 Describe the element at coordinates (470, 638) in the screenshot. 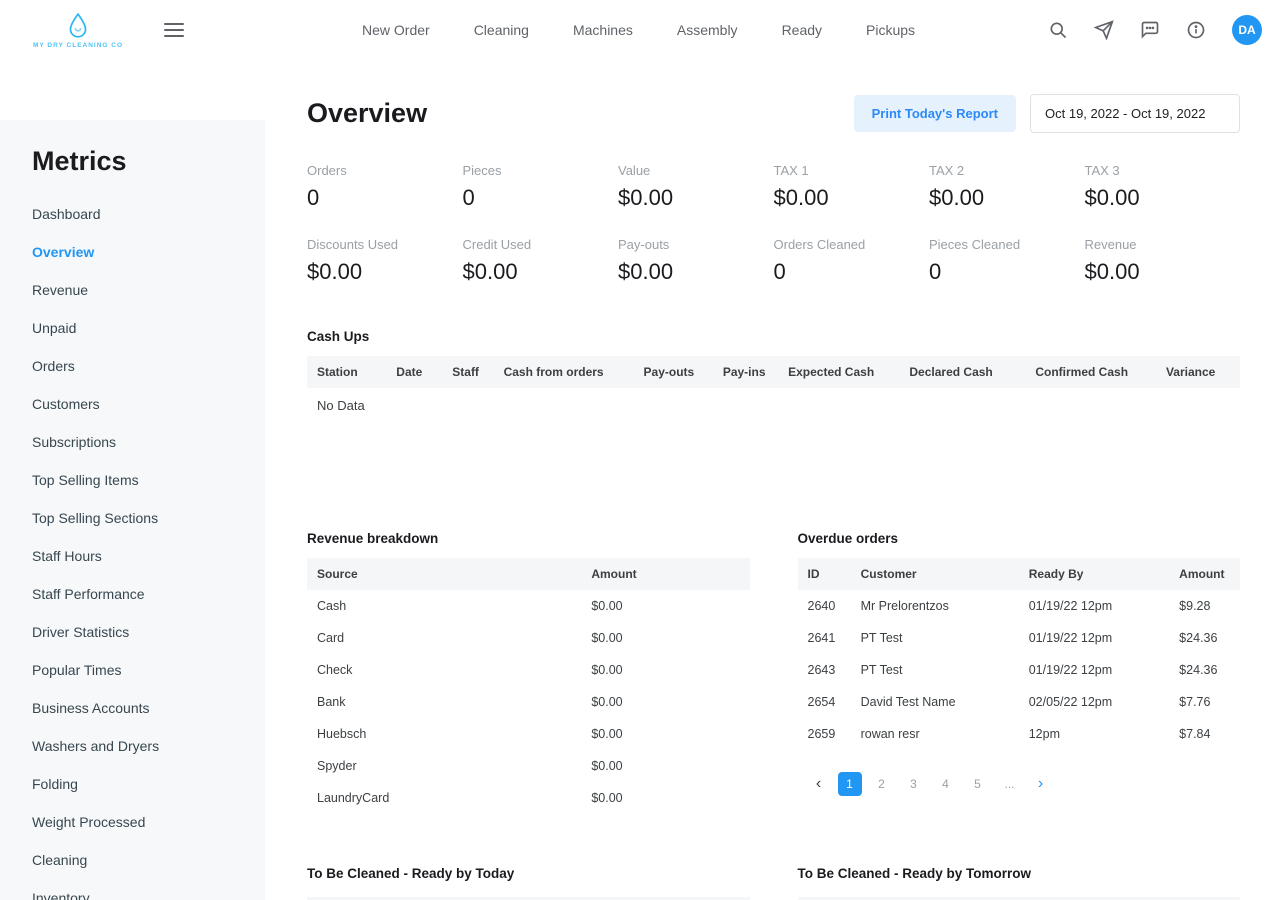

I see `table-row: Card $0.00` at that location.